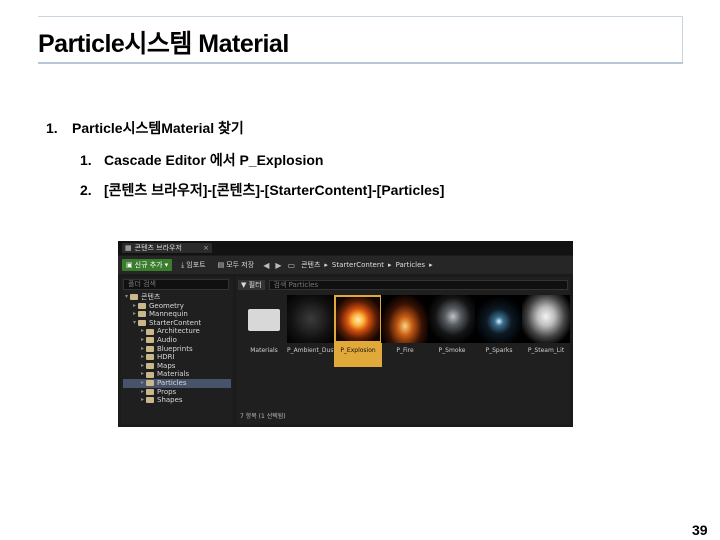  I want to click on asset-search-input: 검색 Particles, so click(418, 284).